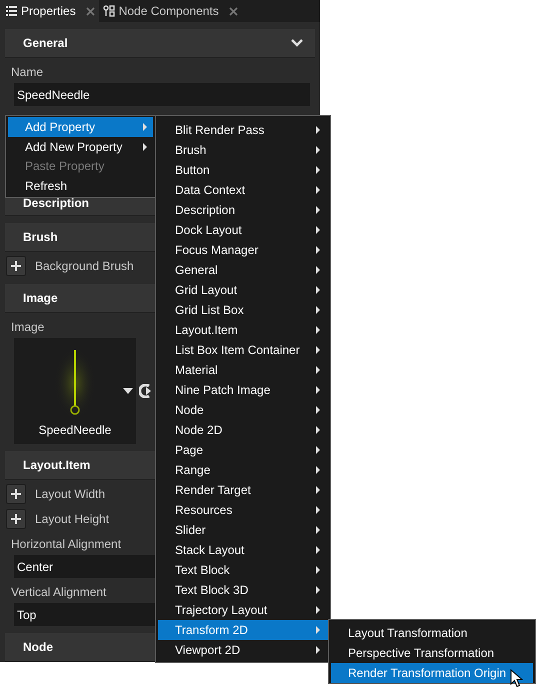  I want to click on field-label: Horizontal Alignment, so click(66, 544).